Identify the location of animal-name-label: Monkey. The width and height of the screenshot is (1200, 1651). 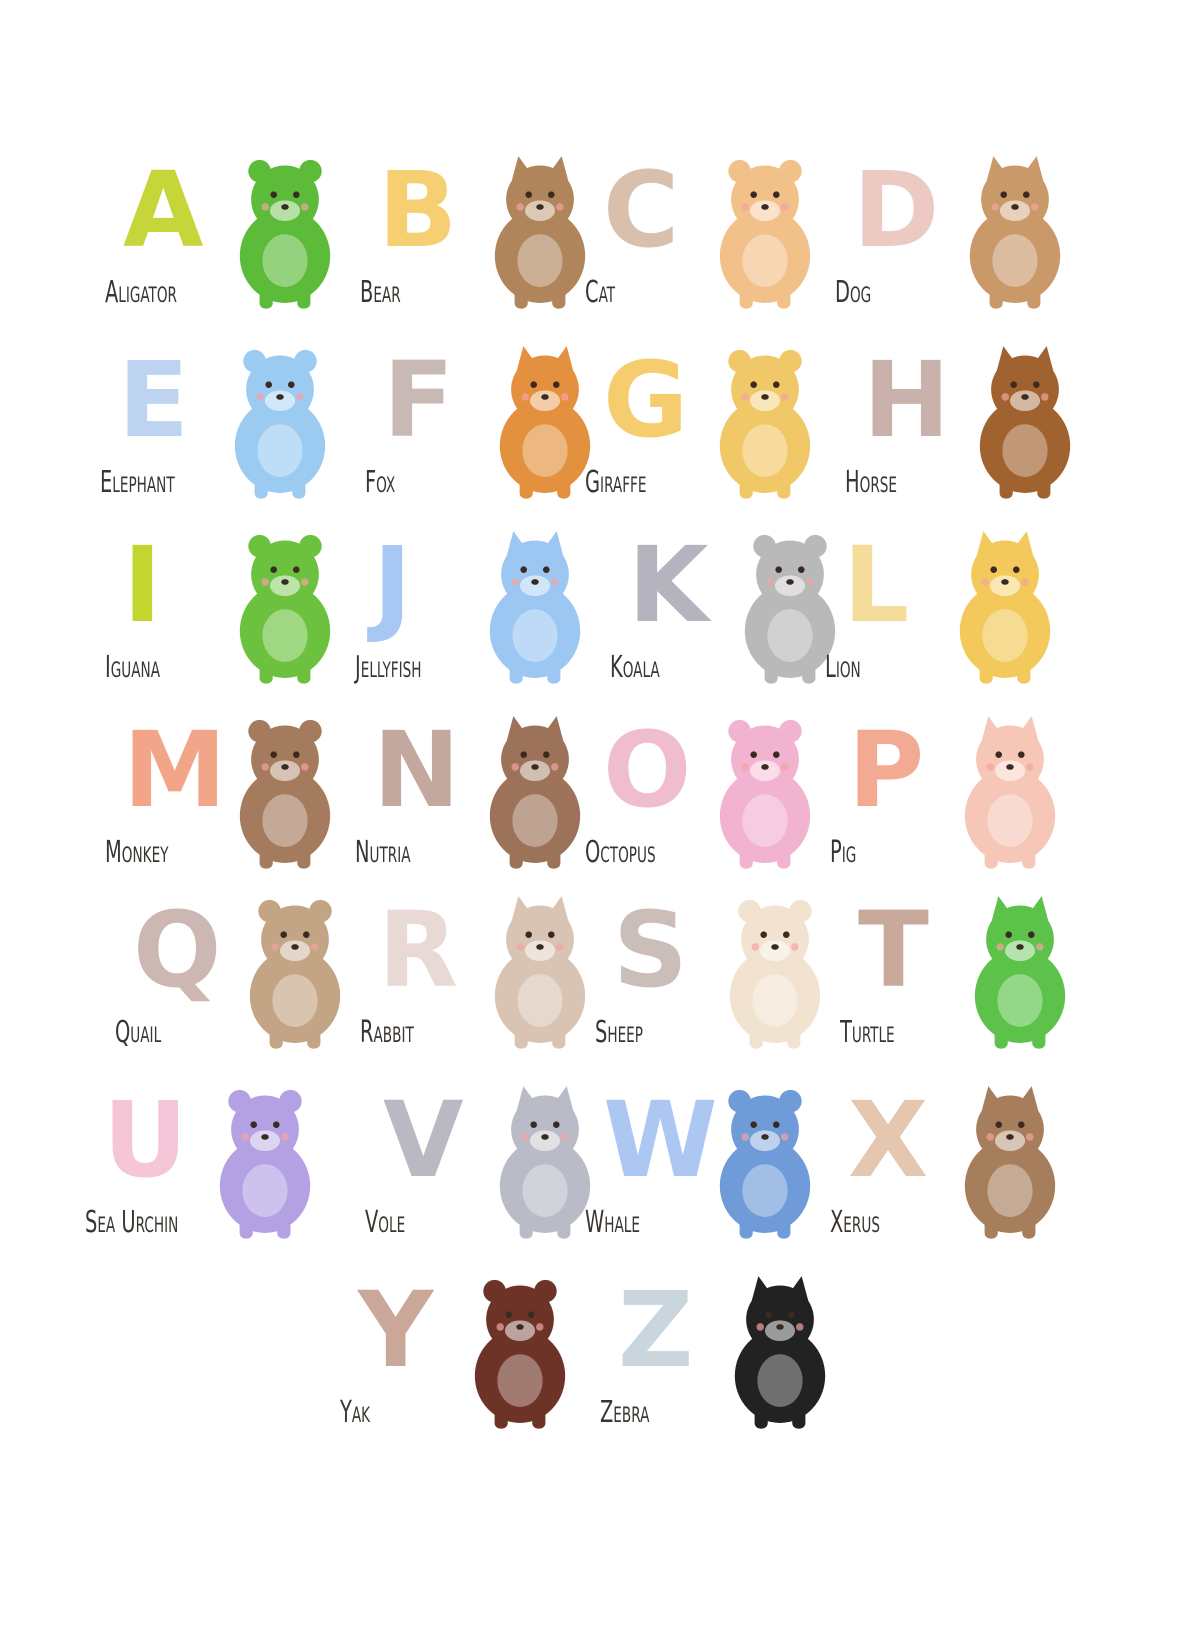
(137, 852).